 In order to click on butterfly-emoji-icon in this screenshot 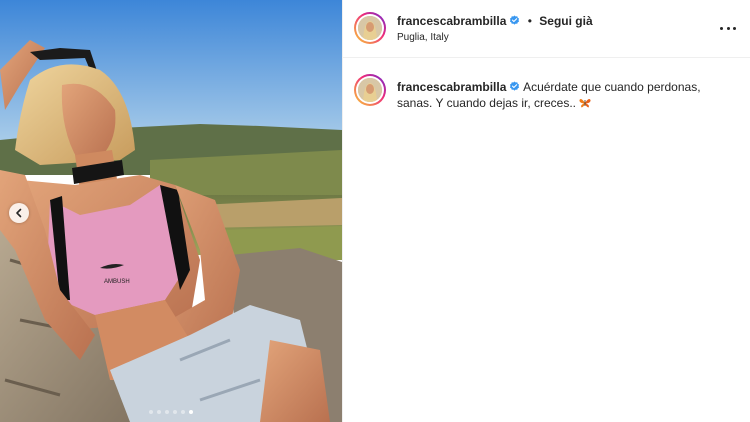, I will do `click(585, 103)`.